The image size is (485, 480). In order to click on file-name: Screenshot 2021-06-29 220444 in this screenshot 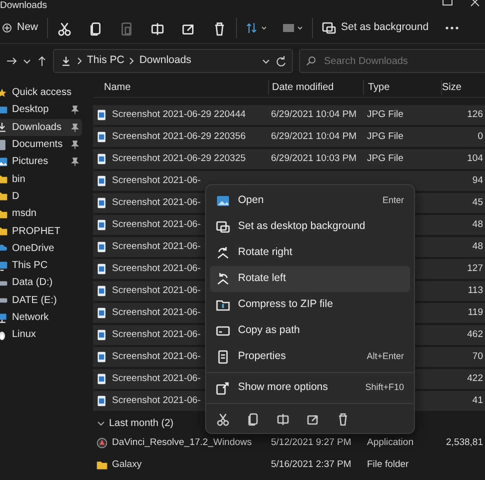, I will do `click(179, 115)`.